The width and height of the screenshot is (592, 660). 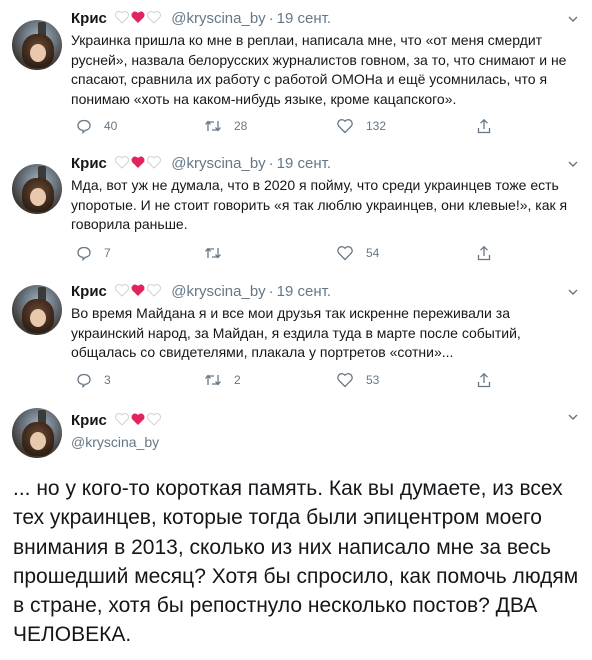 What do you see at coordinates (222, 380) in the screenshot?
I see `retweet-button: 2` at bounding box center [222, 380].